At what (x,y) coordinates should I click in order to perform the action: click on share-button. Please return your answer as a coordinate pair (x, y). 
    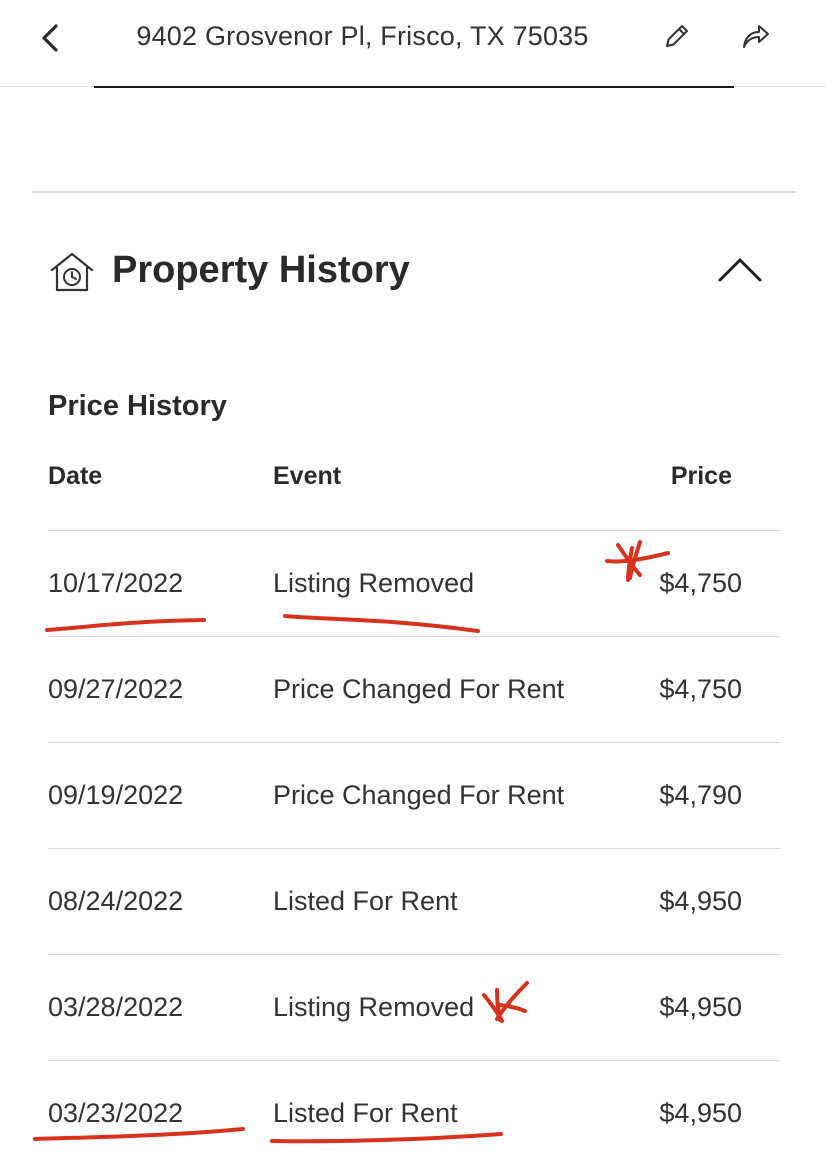
    Looking at the image, I should click on (755, 36).